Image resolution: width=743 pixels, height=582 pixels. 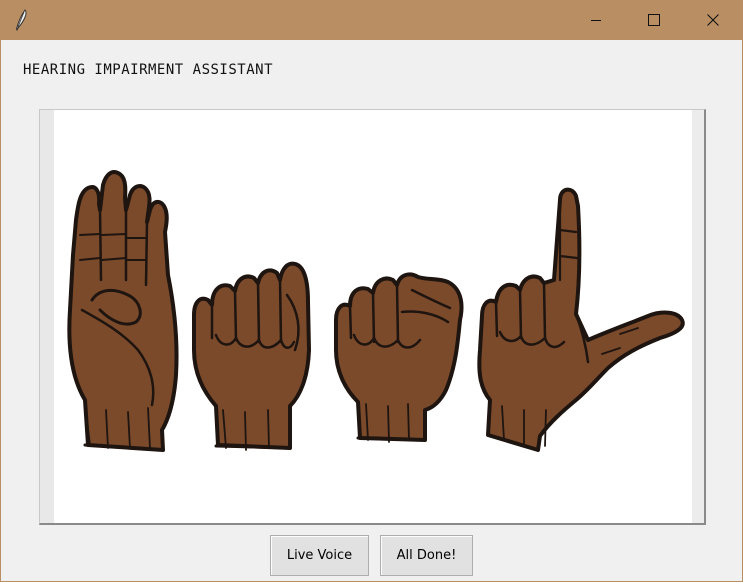 I want to click on app-heading: HEARING IMPAIRMENT ASSISTANT, so click(x=148, y=70).